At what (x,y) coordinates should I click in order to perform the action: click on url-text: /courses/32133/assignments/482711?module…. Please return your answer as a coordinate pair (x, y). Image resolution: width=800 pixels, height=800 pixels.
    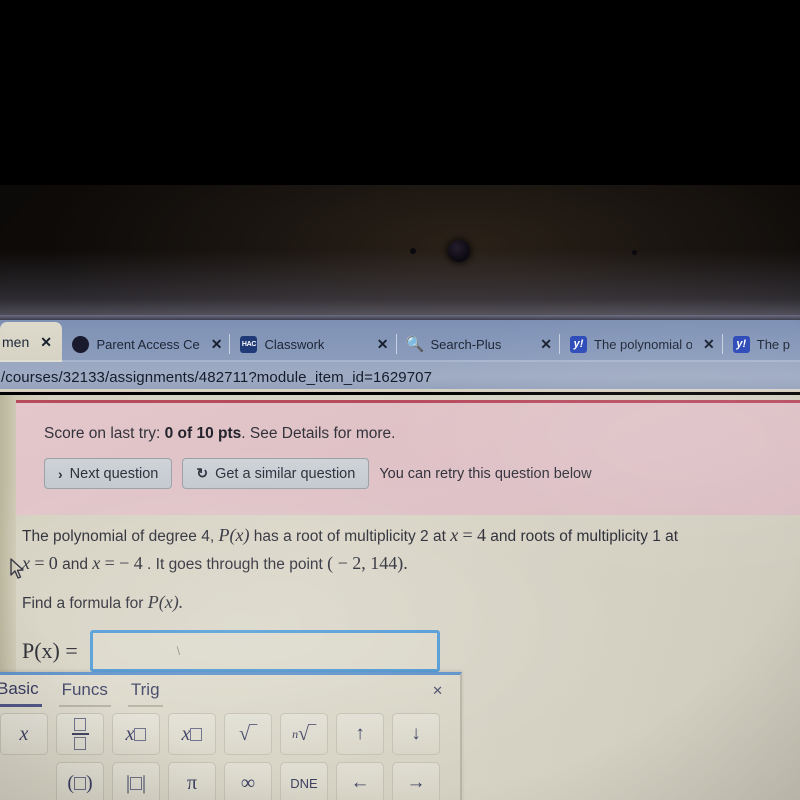
    Looking at the image, I should click on (217, 377).